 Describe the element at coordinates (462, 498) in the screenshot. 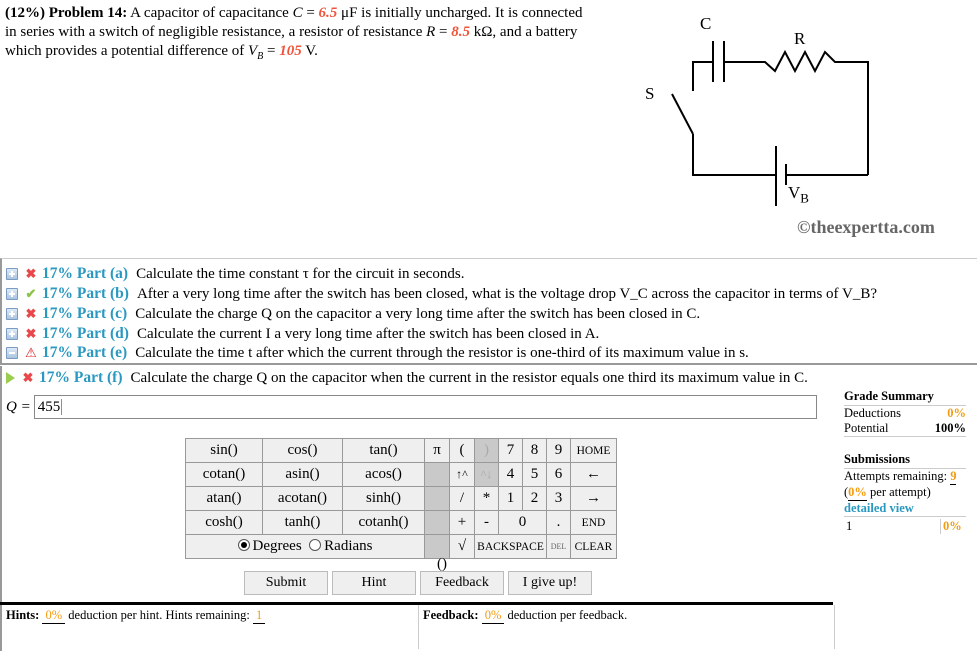

I see `key-divide: /` at that location.